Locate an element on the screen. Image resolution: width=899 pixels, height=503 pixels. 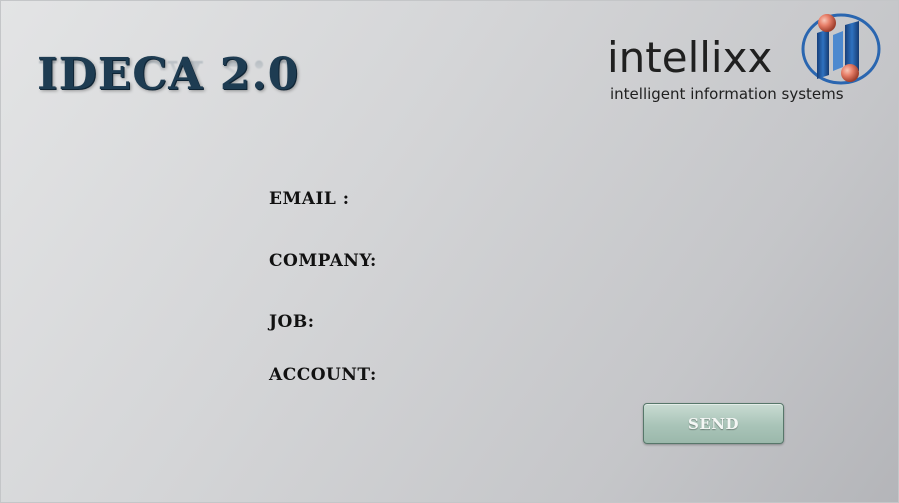
intellixx-logo-icon is located at coordinates (841, 49).